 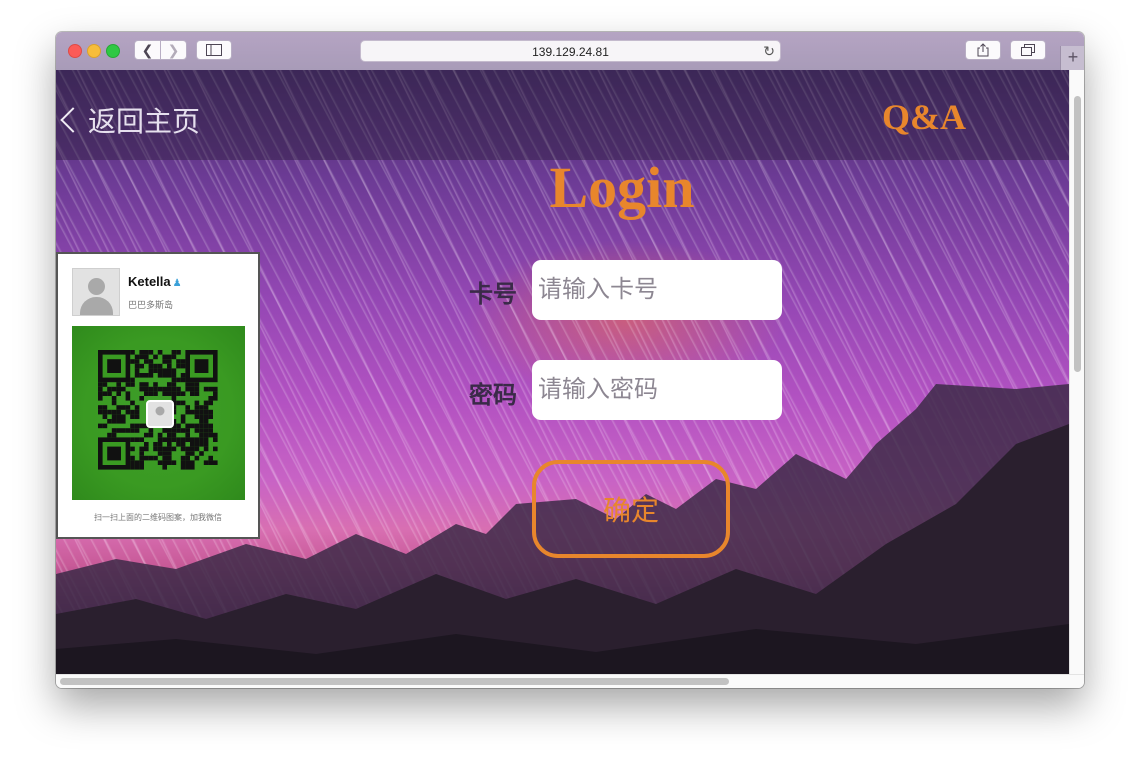 What do you see at coordinates (622, 187) in the screenshot?
I see `page-title: Login` at bounding box center [622, 187].